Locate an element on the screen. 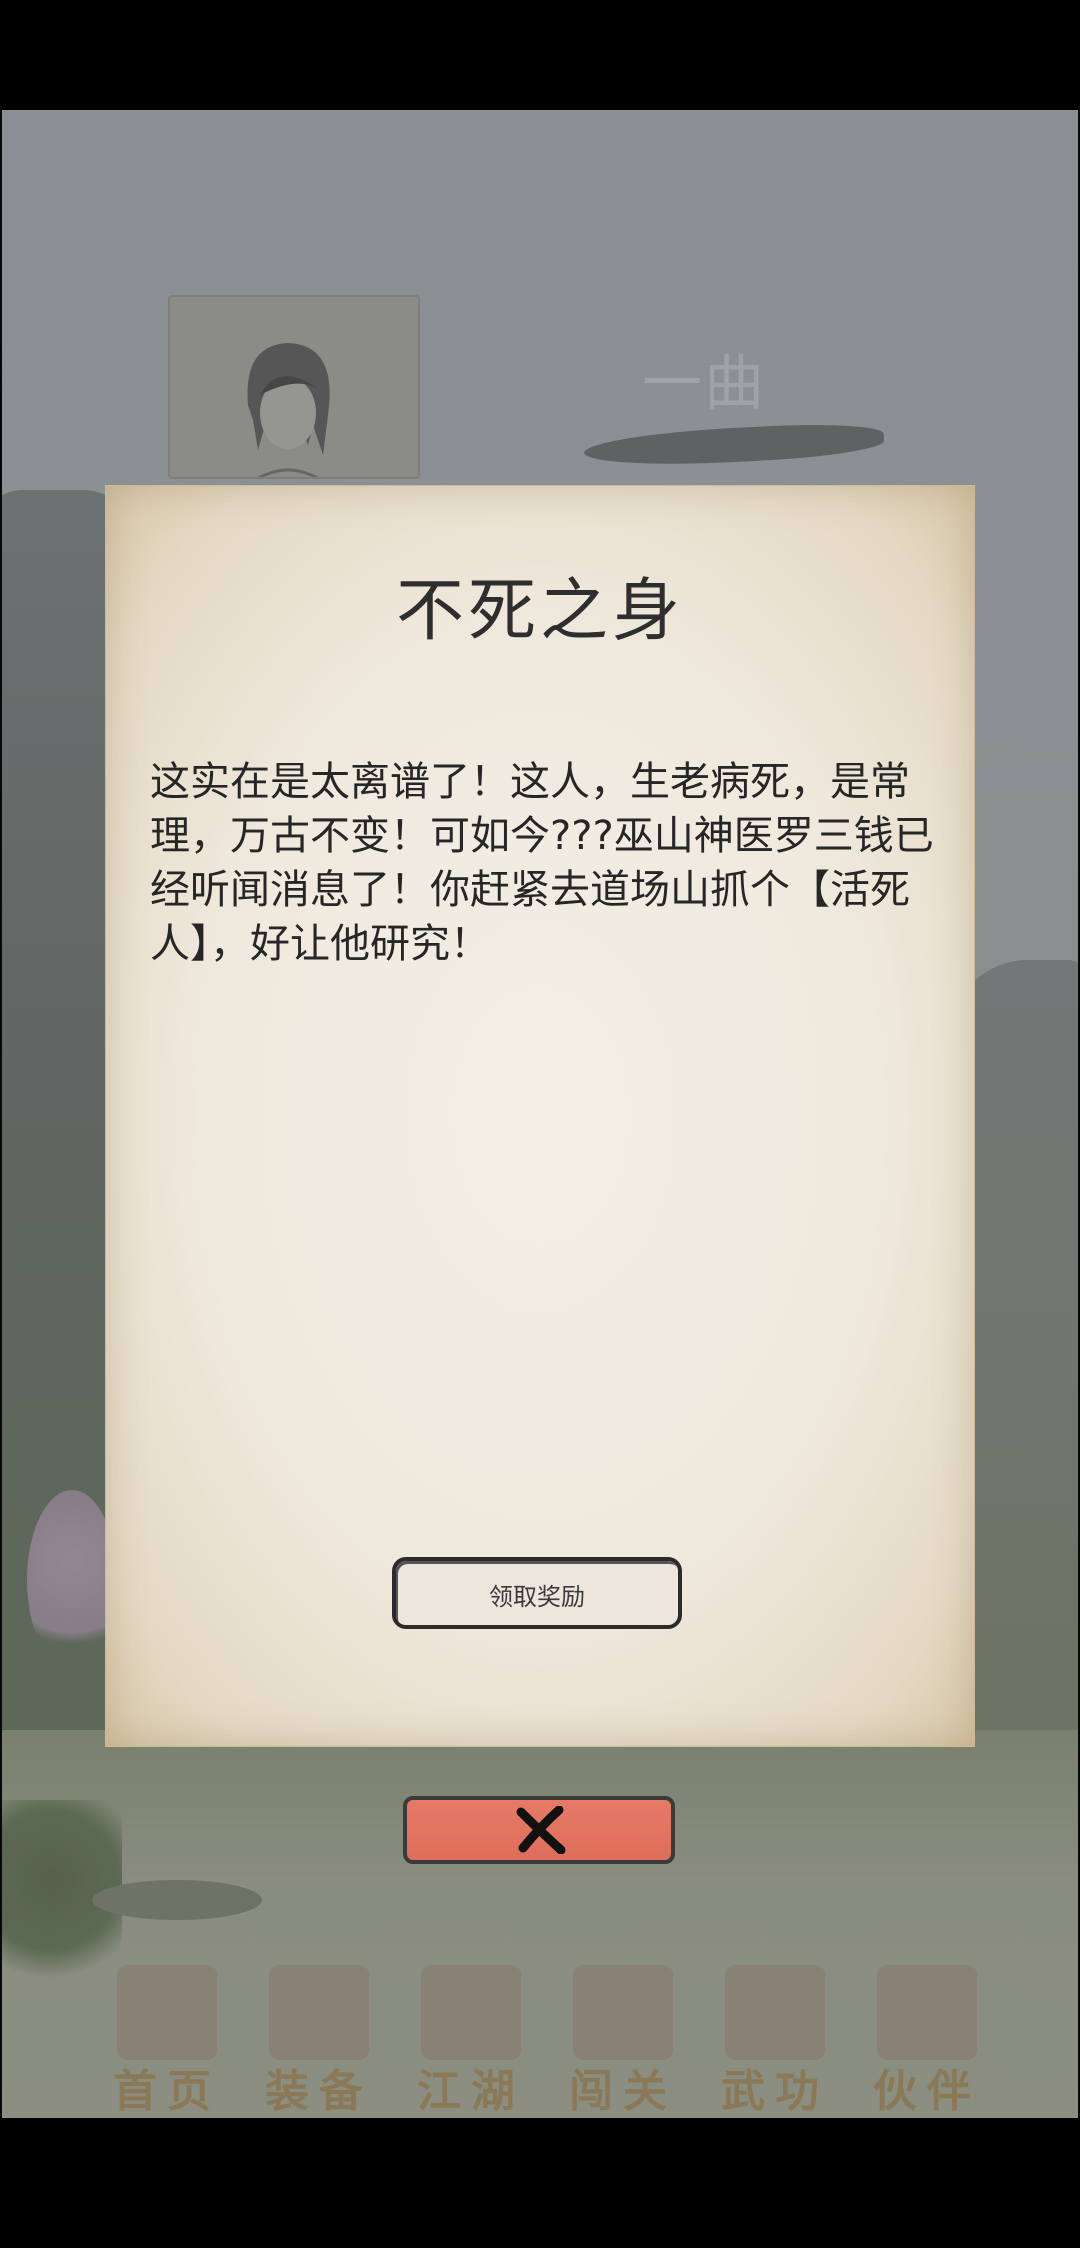  claim-reward-button: 领取奖励 is located at coordinates (537, 1593).